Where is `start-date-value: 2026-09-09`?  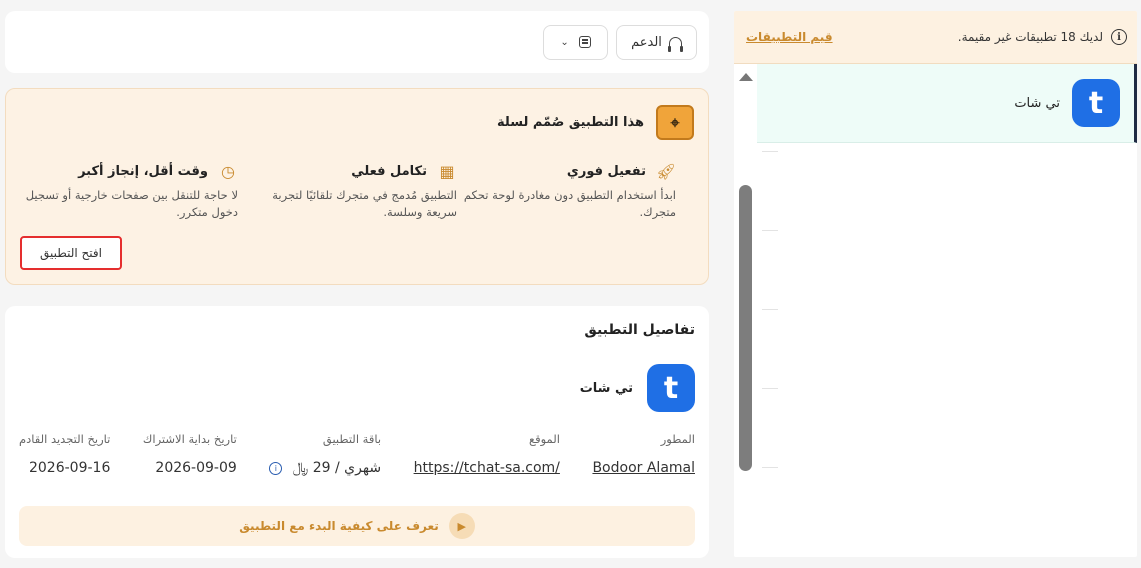
start-date-value: 2026-09-09 is located at coordinates (196, 468).